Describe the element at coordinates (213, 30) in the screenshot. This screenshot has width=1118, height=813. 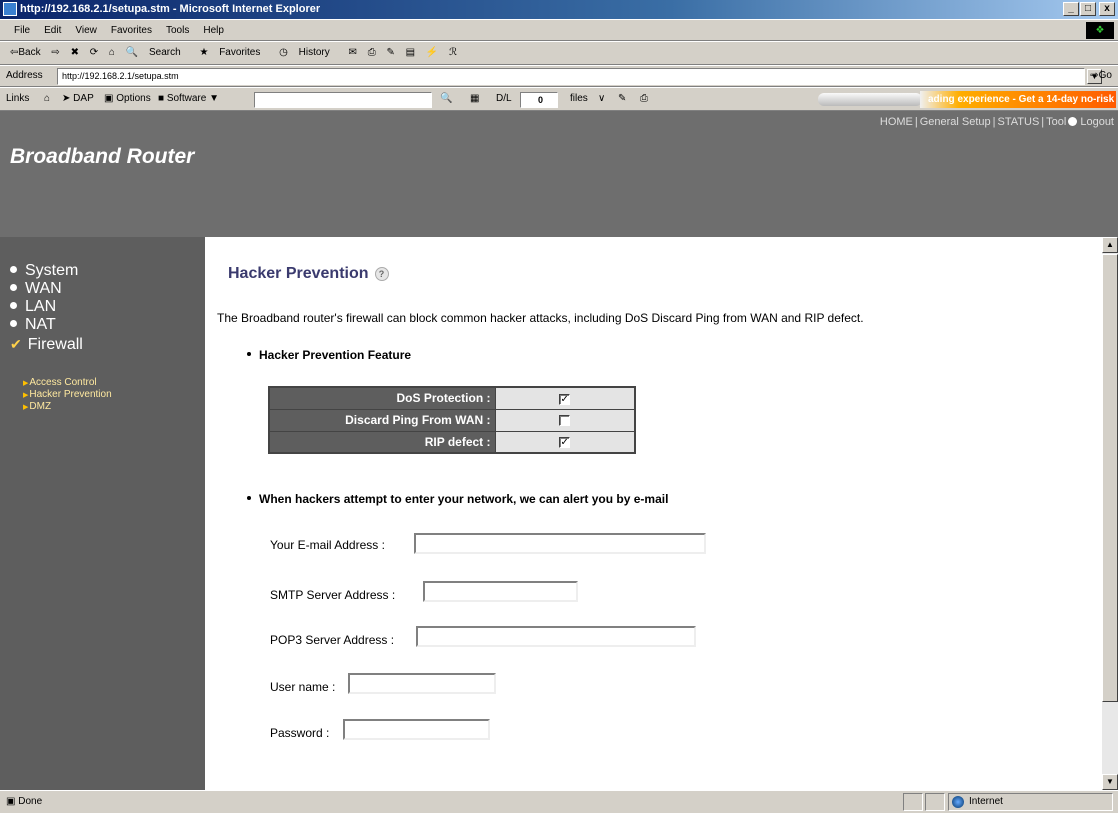
I see `menu-help: Help` at that location.